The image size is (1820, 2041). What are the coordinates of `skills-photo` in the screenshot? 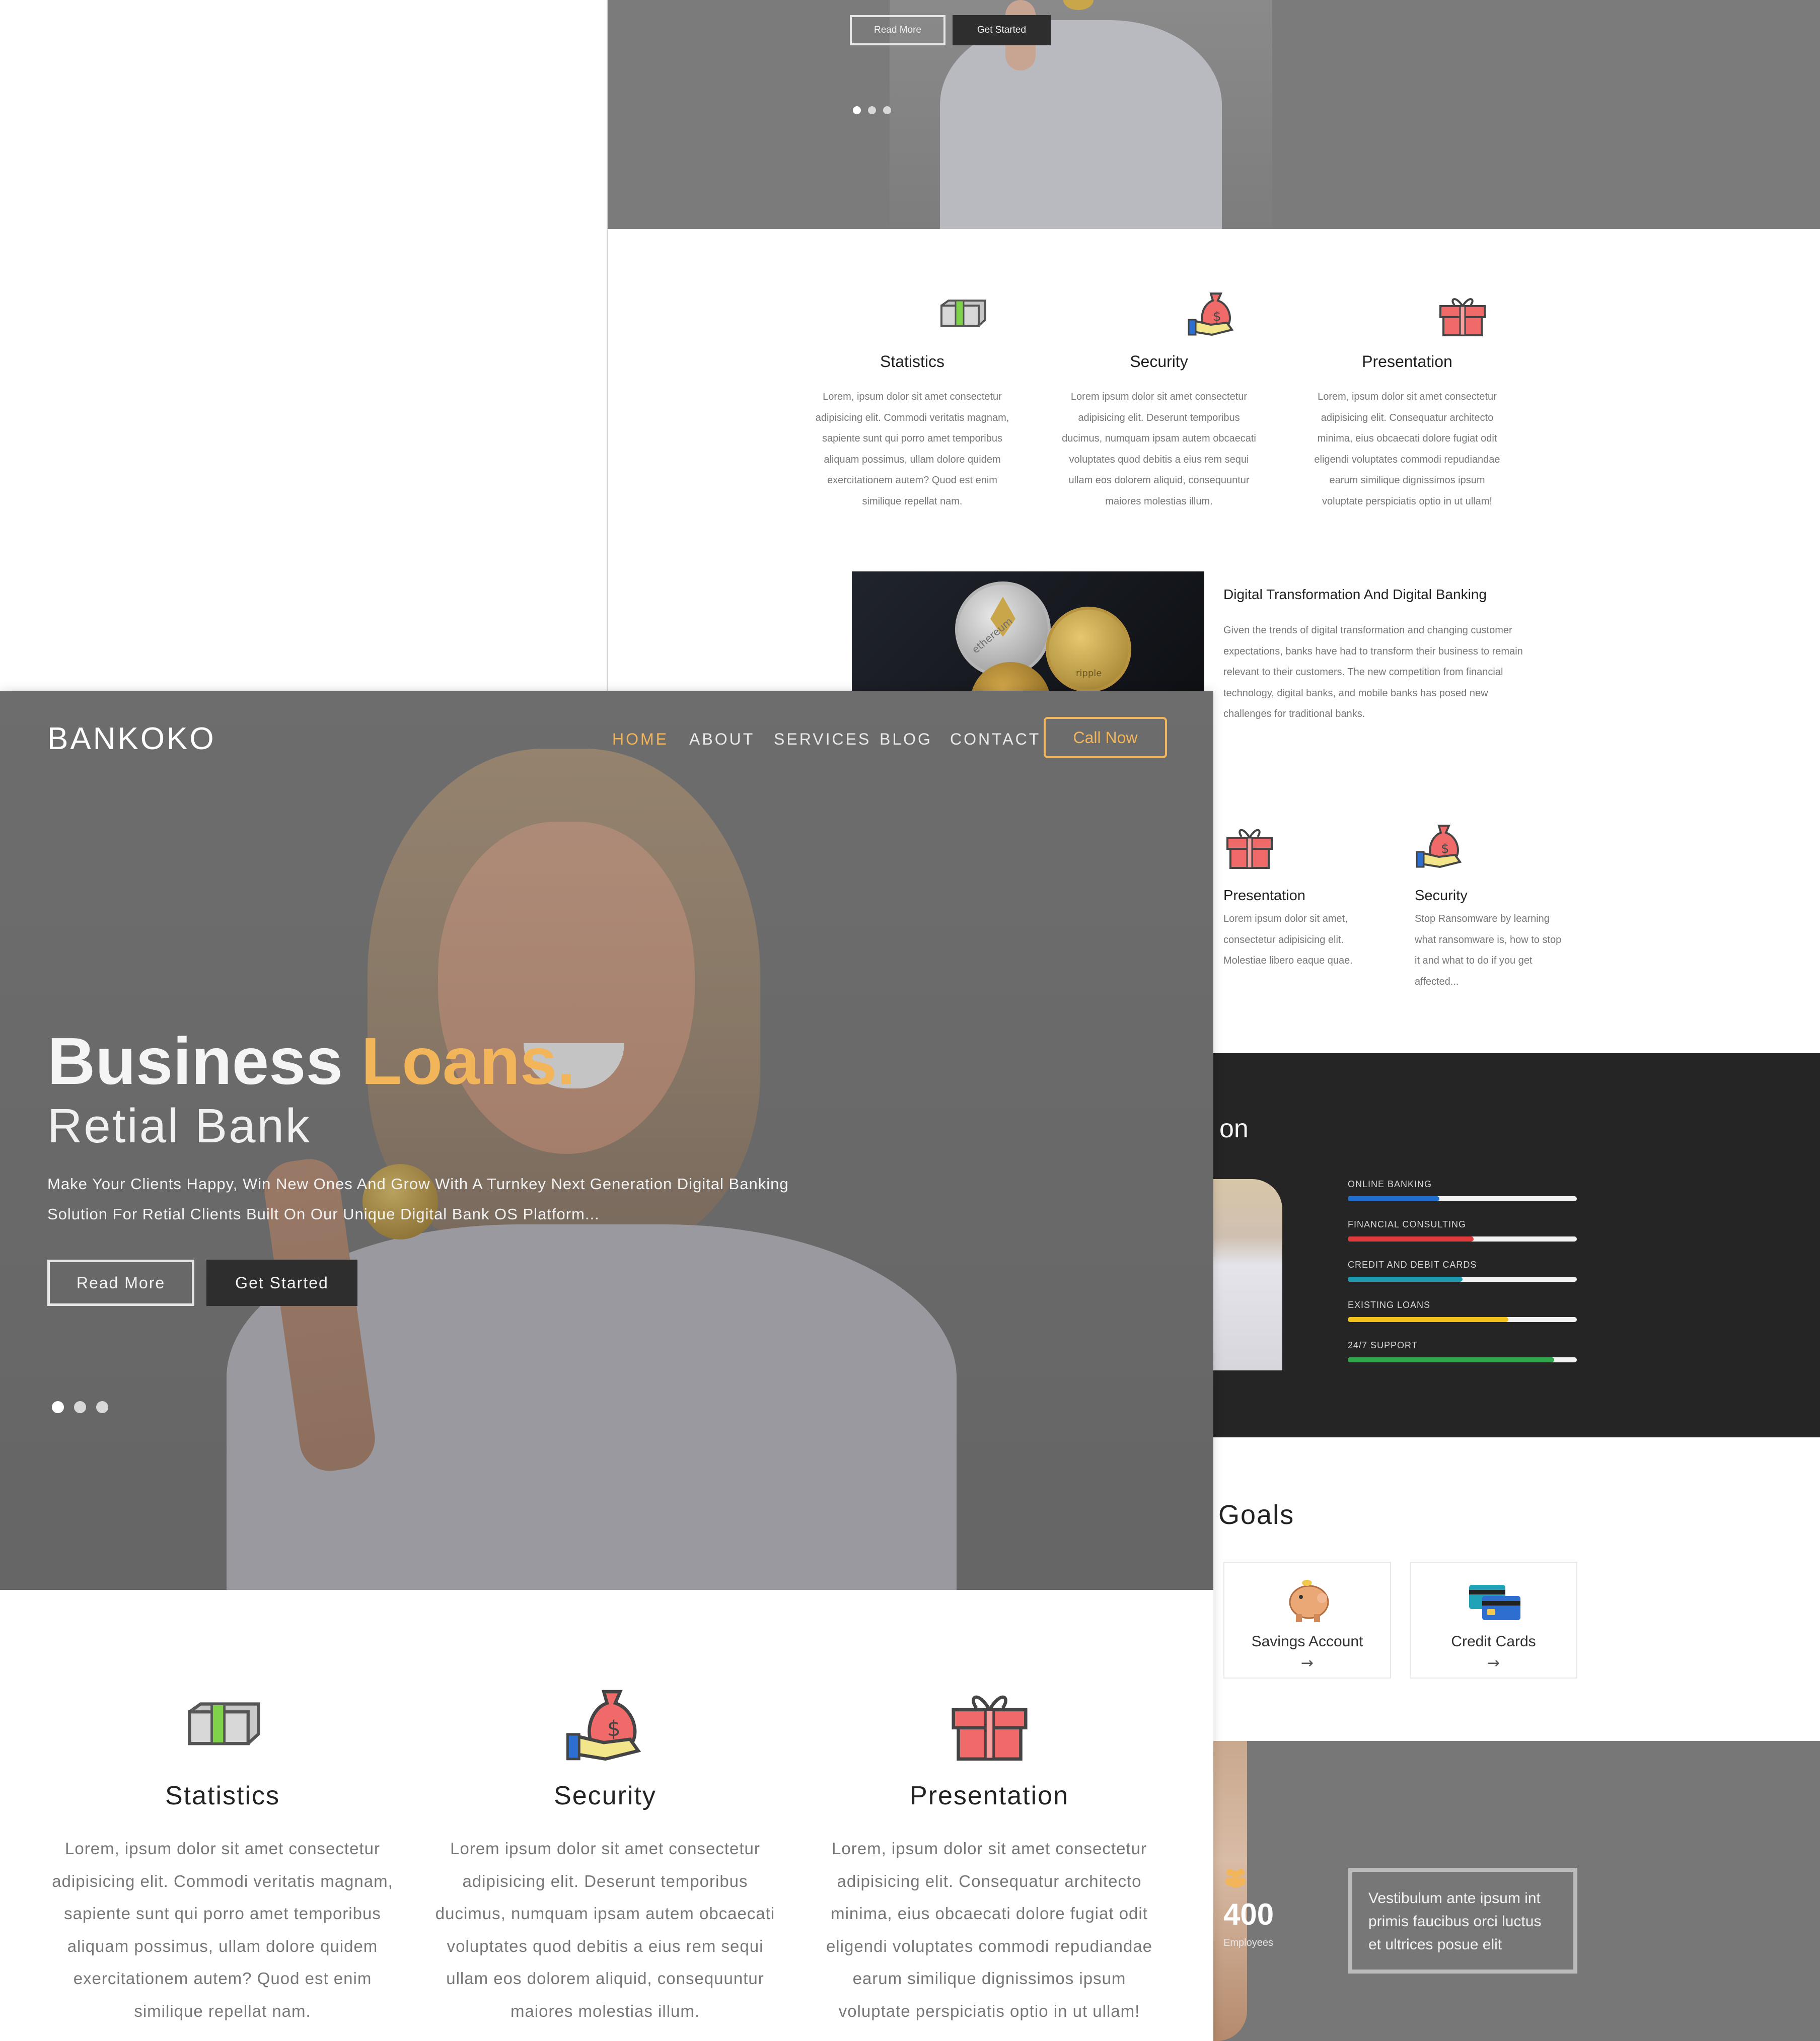 It's located at (1247, 1274).